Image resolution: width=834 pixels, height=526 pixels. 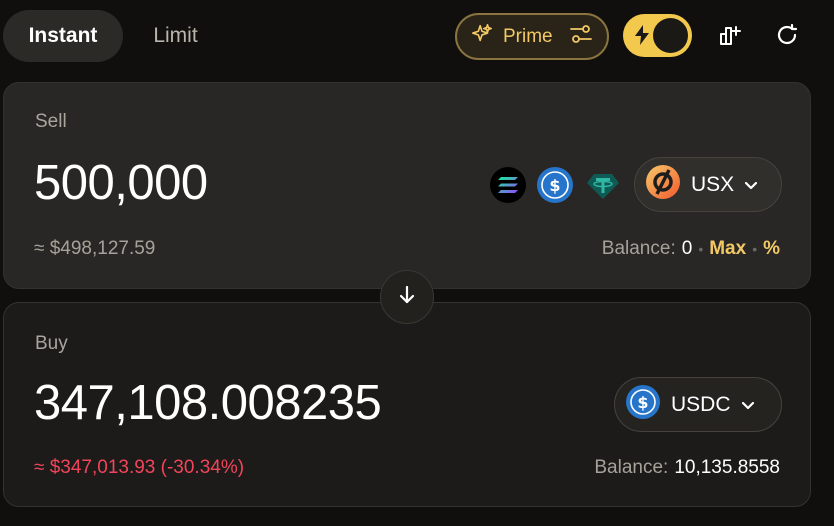 What do you see at coordinates (139, 467) in the screenshot?
I see `buy-fiat-value: ≈ $347,013.93 (-30.34%)` at bounding box center [139, 467].